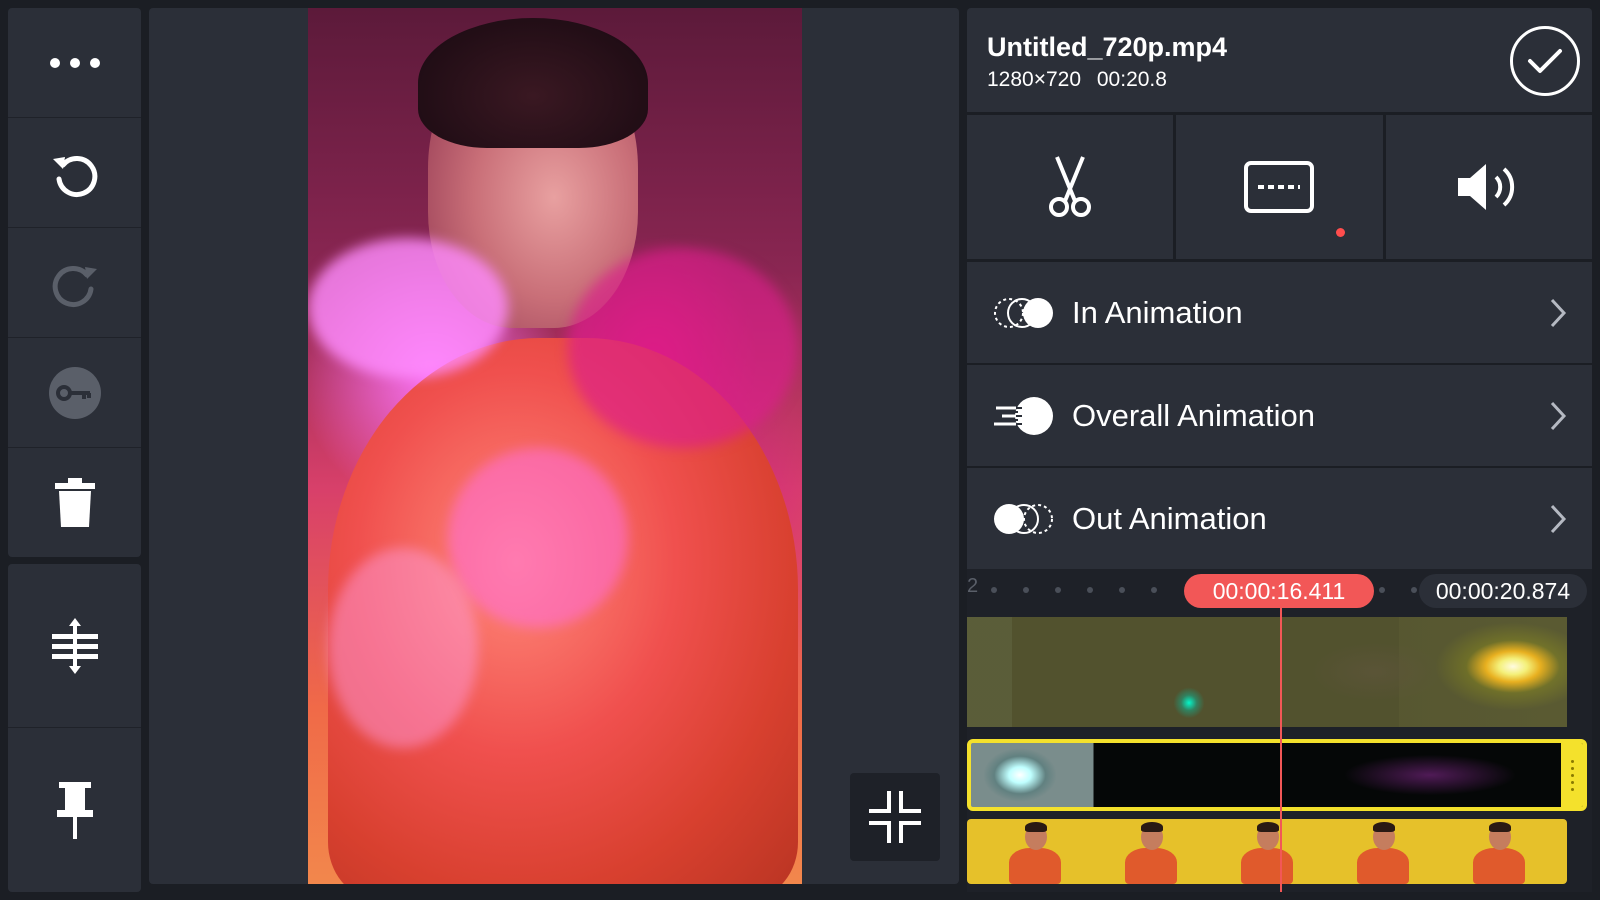 The image size is (1600, 900). I want to click on check-icon, so click(1545, 61).